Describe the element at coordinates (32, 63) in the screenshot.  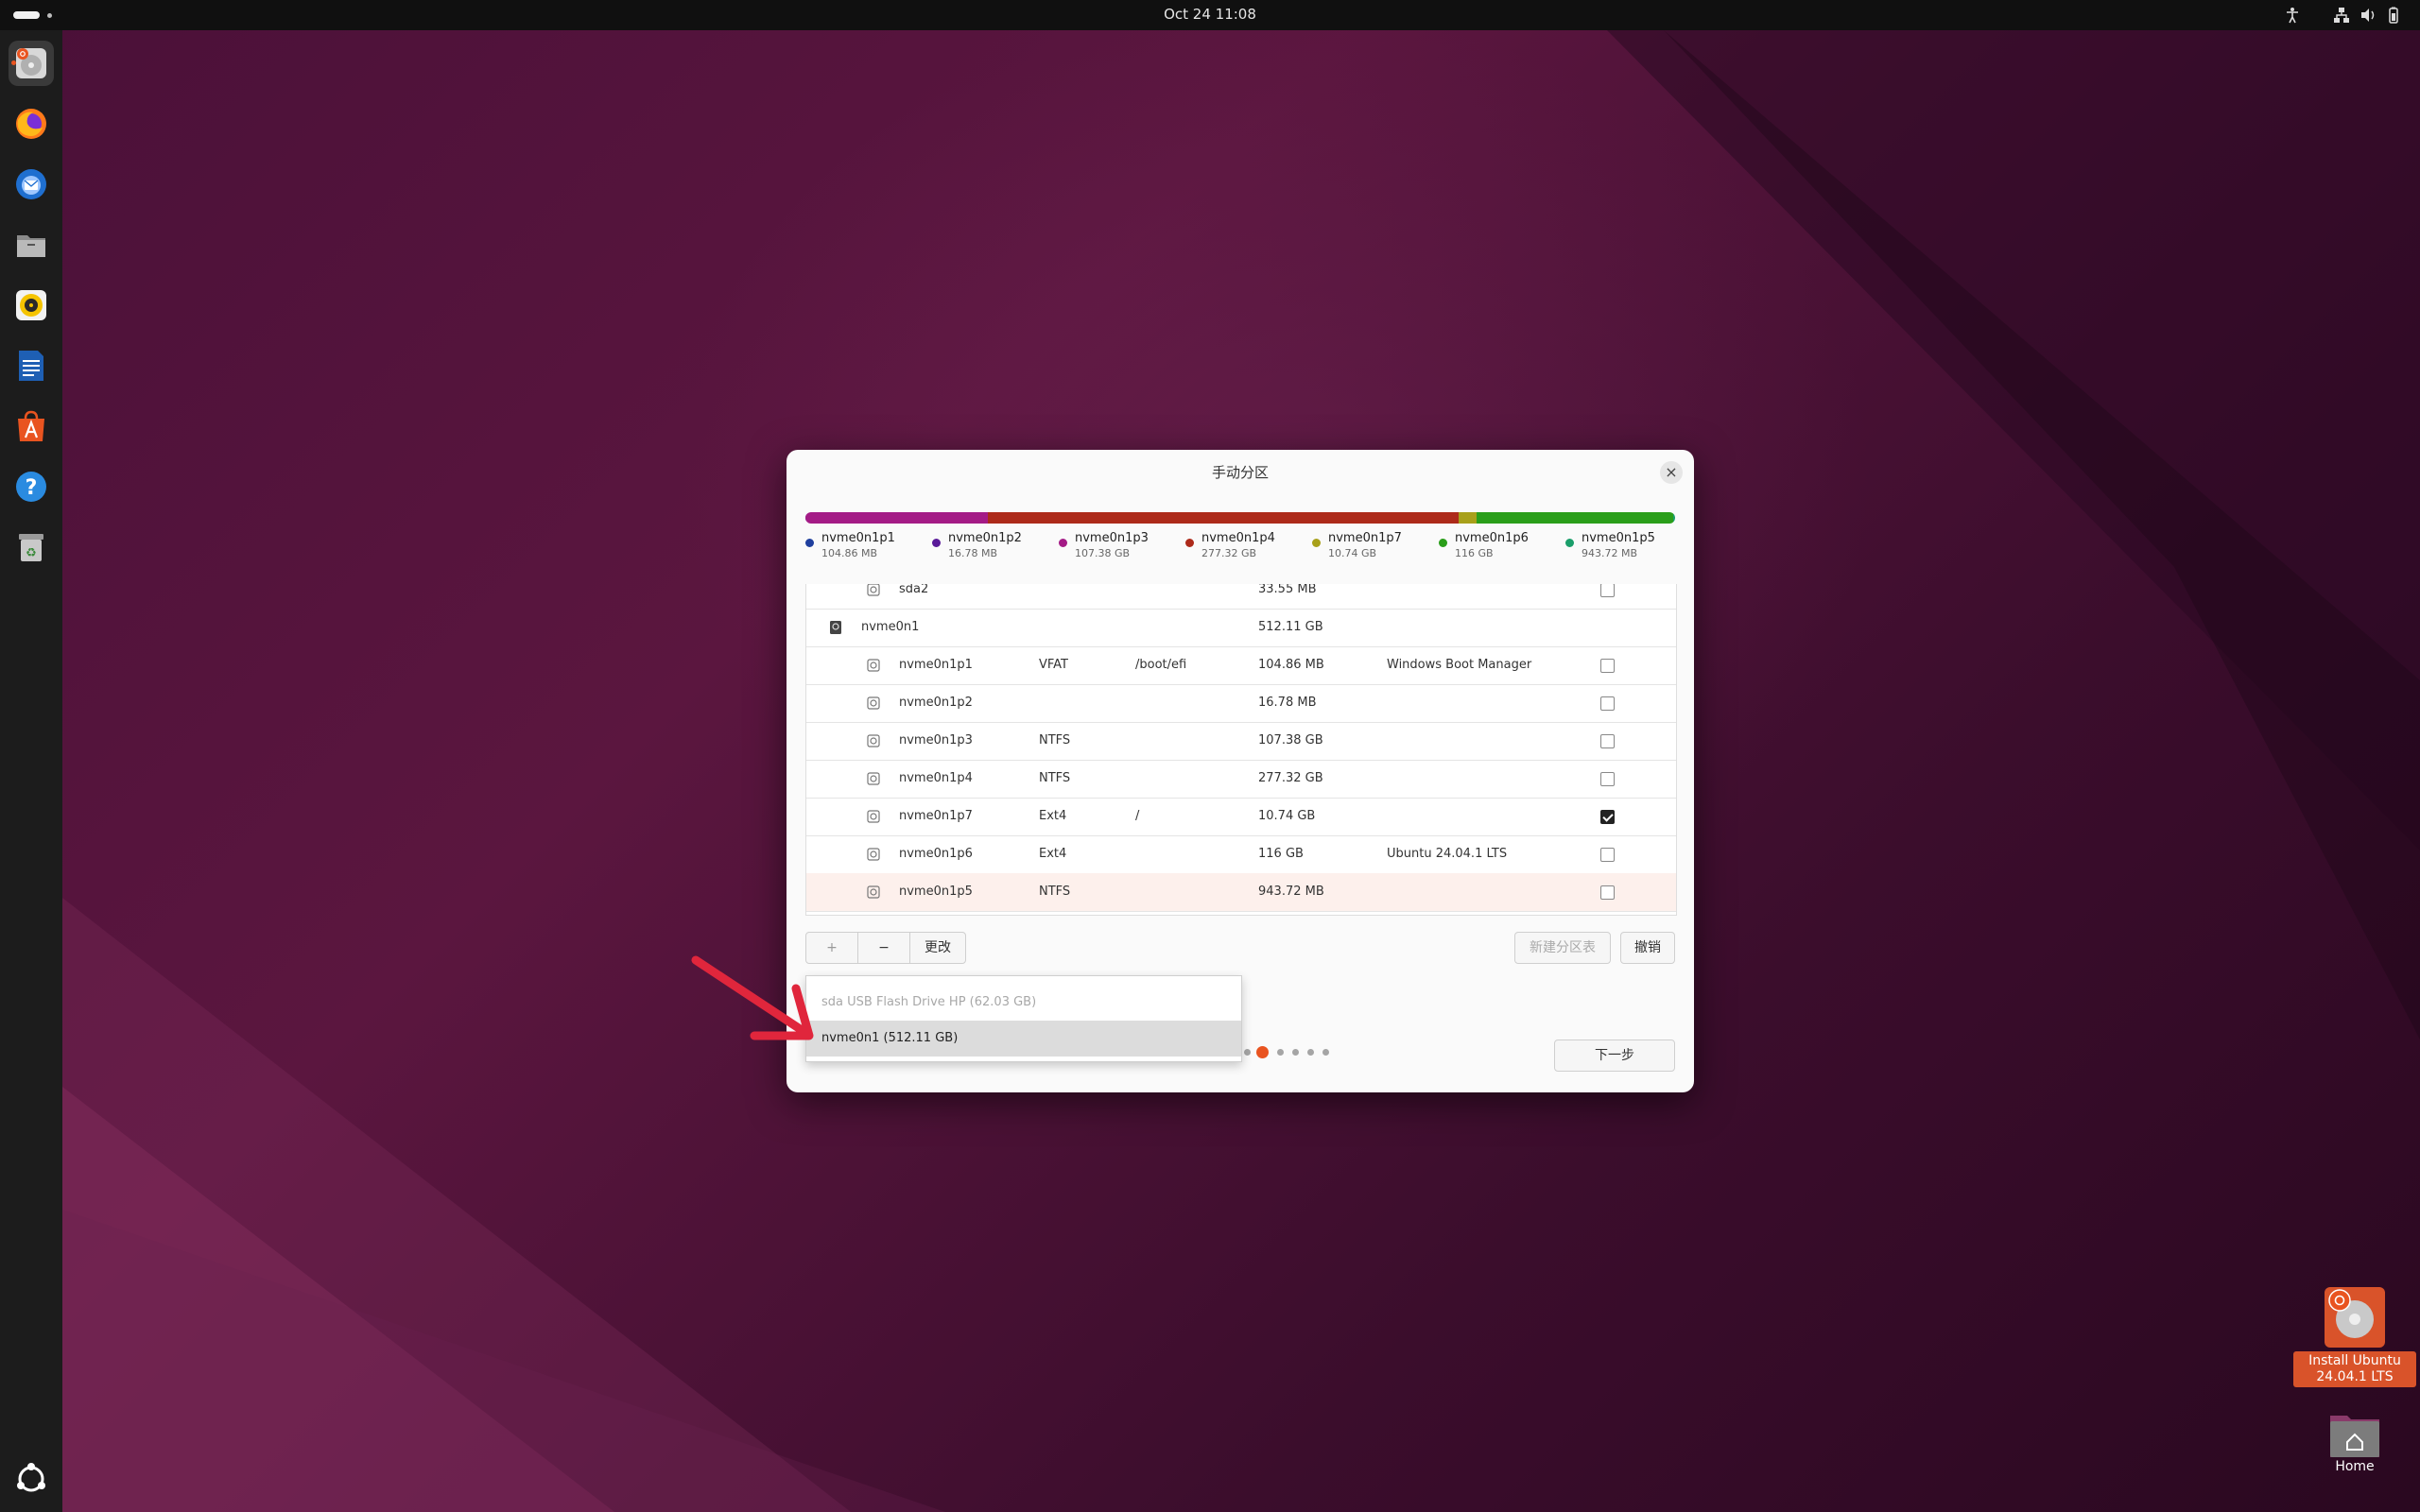
I see `dock-item-installer` at that location.